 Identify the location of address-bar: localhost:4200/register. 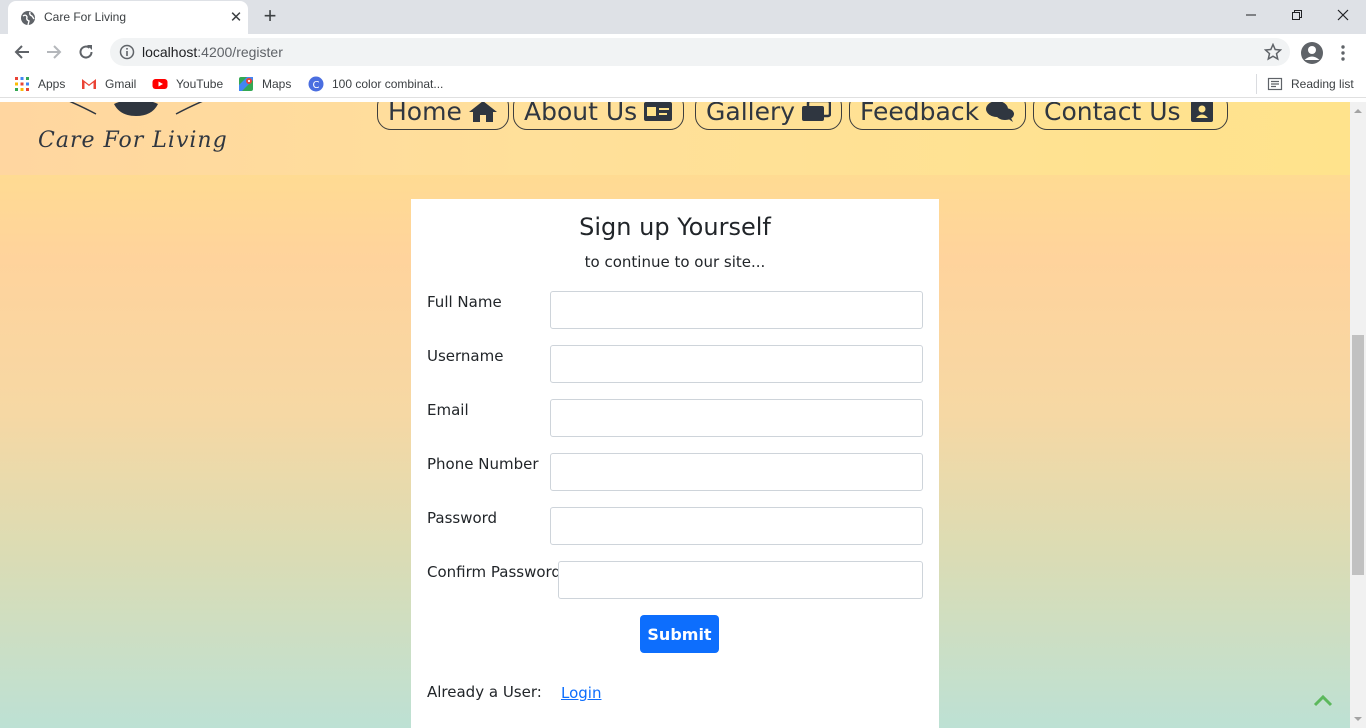
(700, 52).